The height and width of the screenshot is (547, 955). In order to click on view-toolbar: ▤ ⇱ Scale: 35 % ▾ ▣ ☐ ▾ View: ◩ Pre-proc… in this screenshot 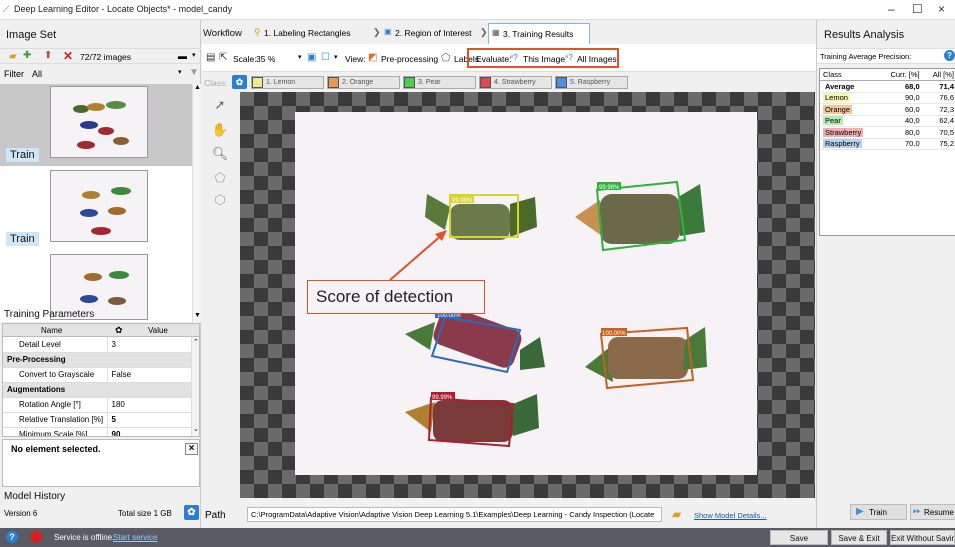, I will do `click(509, 58)`.